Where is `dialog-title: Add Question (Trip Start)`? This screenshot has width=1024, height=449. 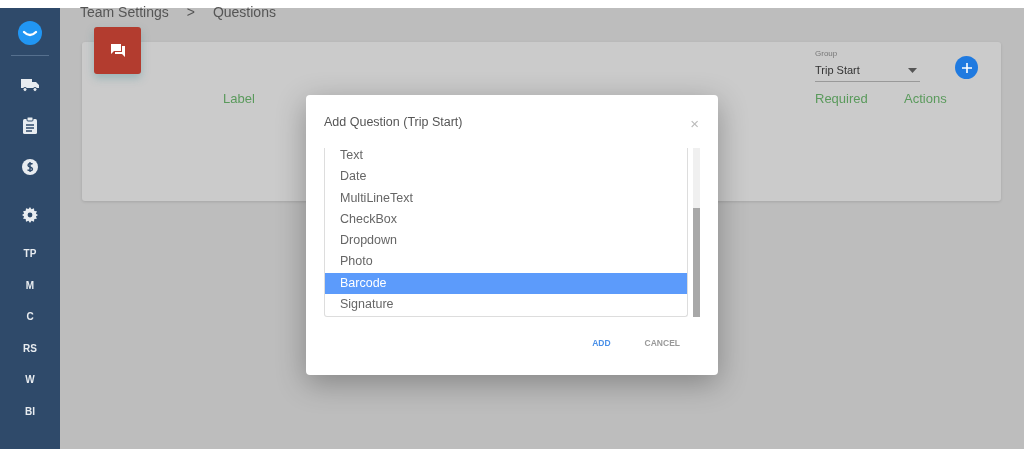 dialog-title: Add Question (Trip Start) is located at coordinates (393, 121).